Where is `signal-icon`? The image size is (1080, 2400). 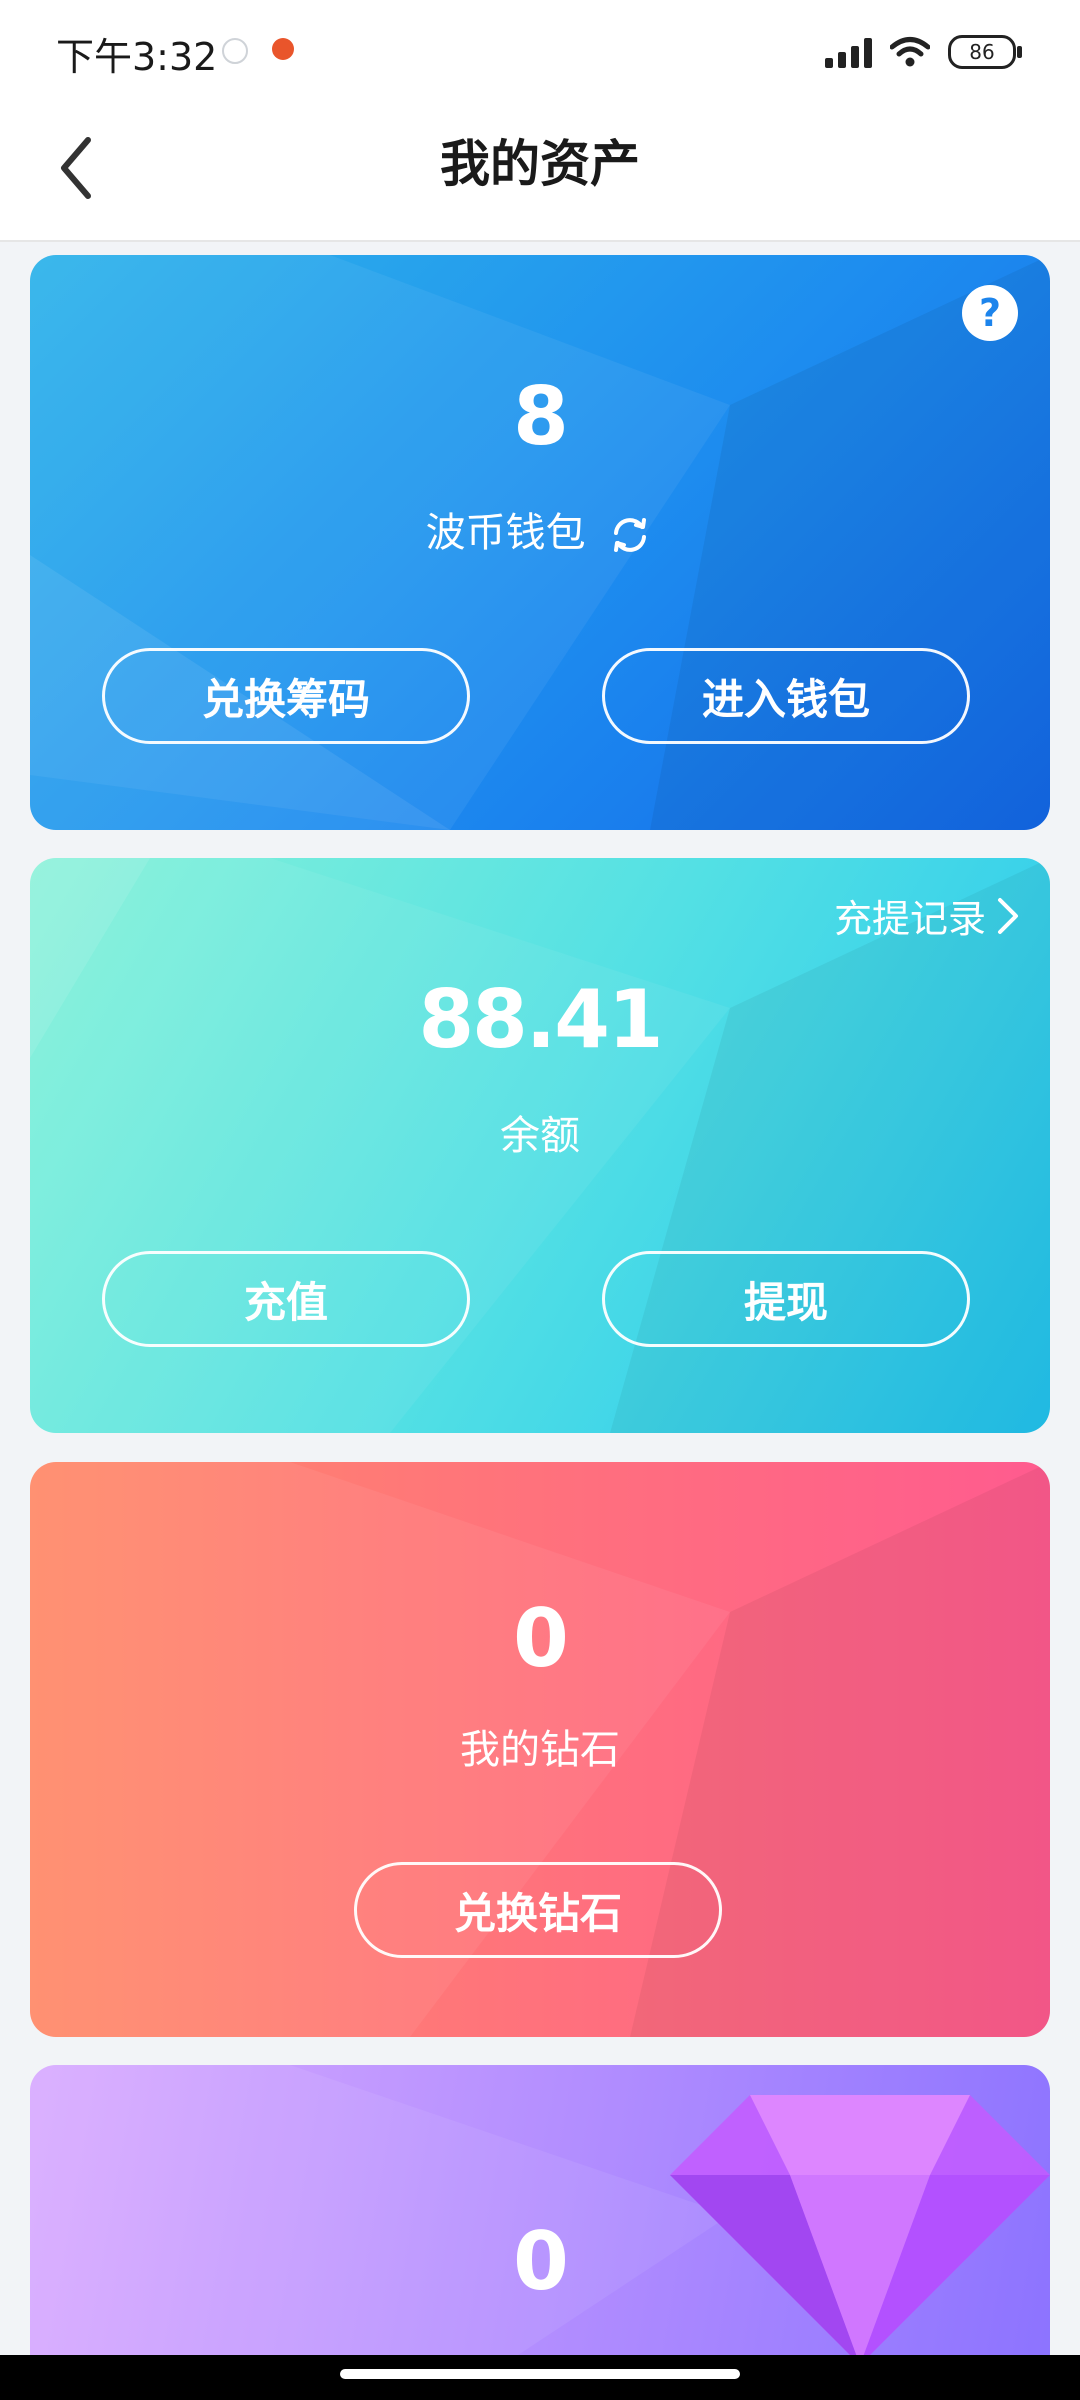 signal-icon is located at coordinates (848, 52).